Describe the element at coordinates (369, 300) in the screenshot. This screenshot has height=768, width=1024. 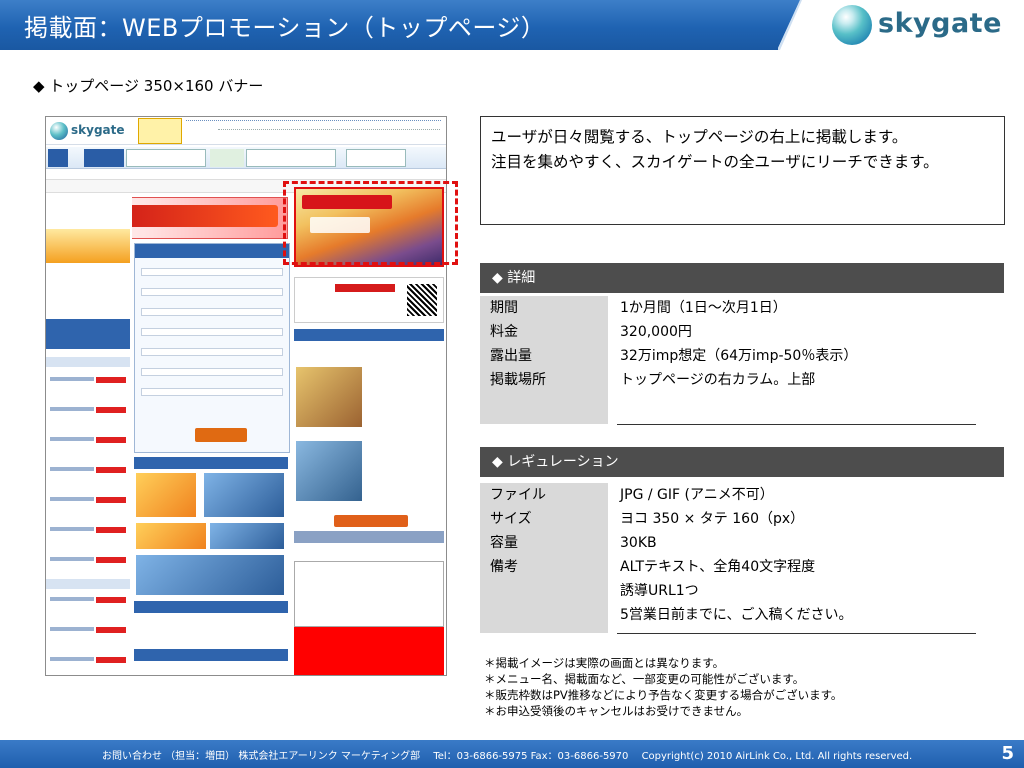
I see `mock-phone-box` at that location.